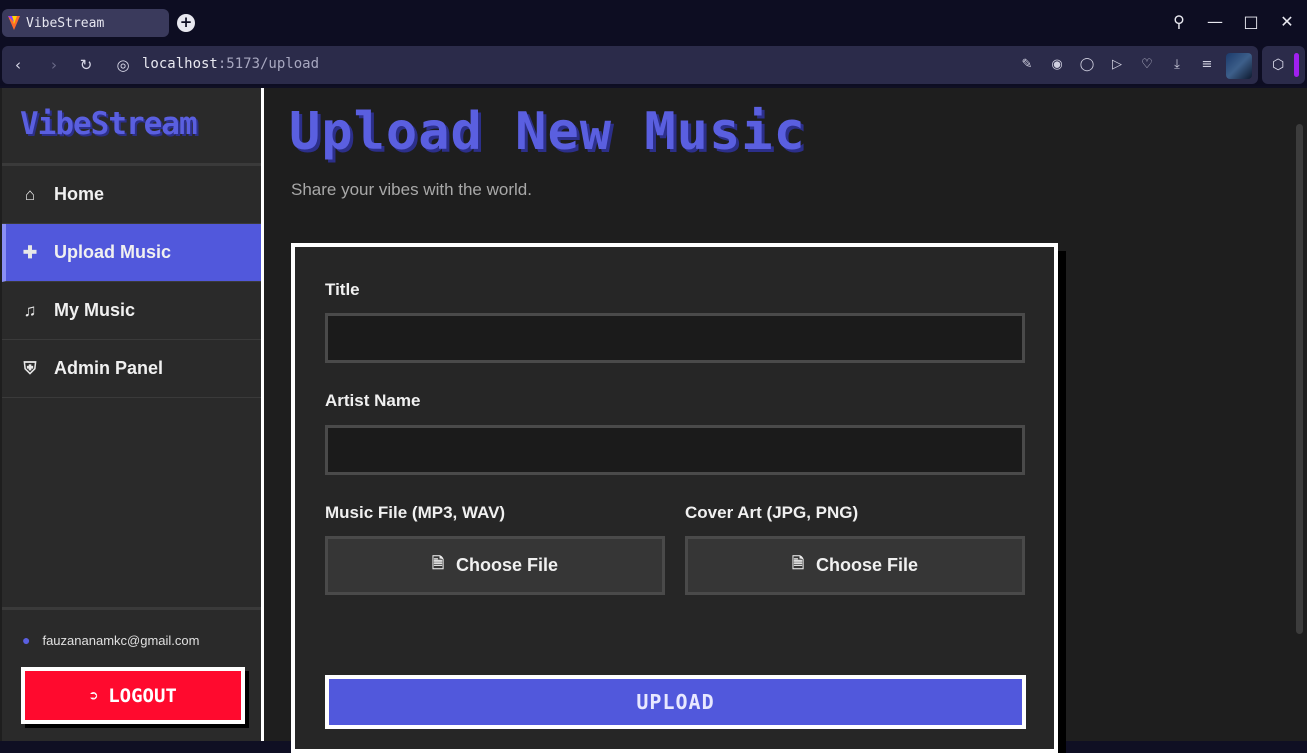 This screenshot has width=1307, height=753. I want to click on artist-label: Artist Name, so click(373, 400).